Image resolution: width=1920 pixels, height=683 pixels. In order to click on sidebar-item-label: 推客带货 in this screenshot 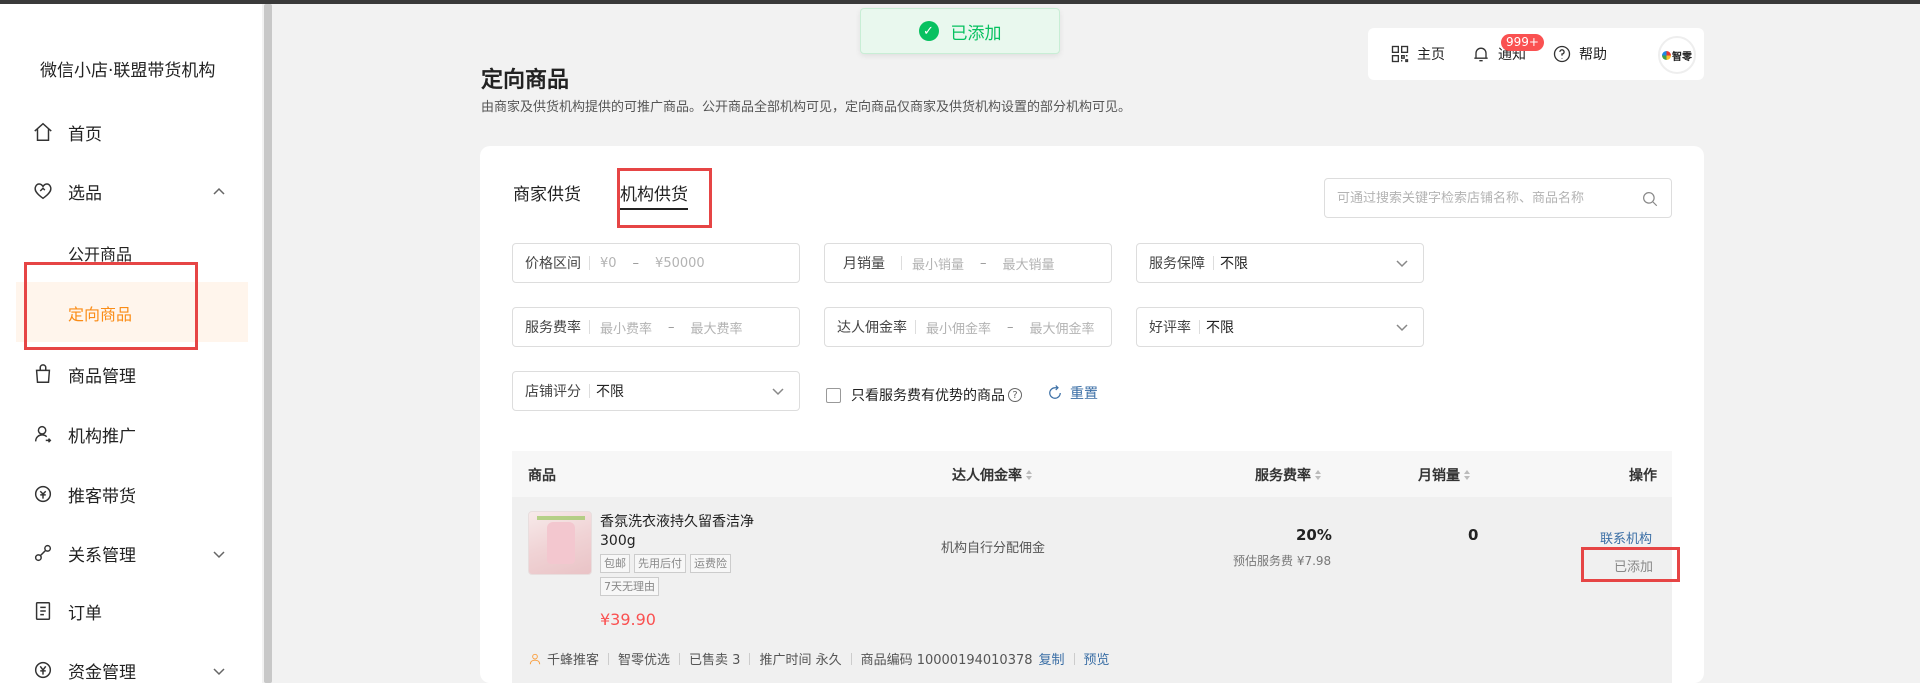, I will do `click(102, 496)`.